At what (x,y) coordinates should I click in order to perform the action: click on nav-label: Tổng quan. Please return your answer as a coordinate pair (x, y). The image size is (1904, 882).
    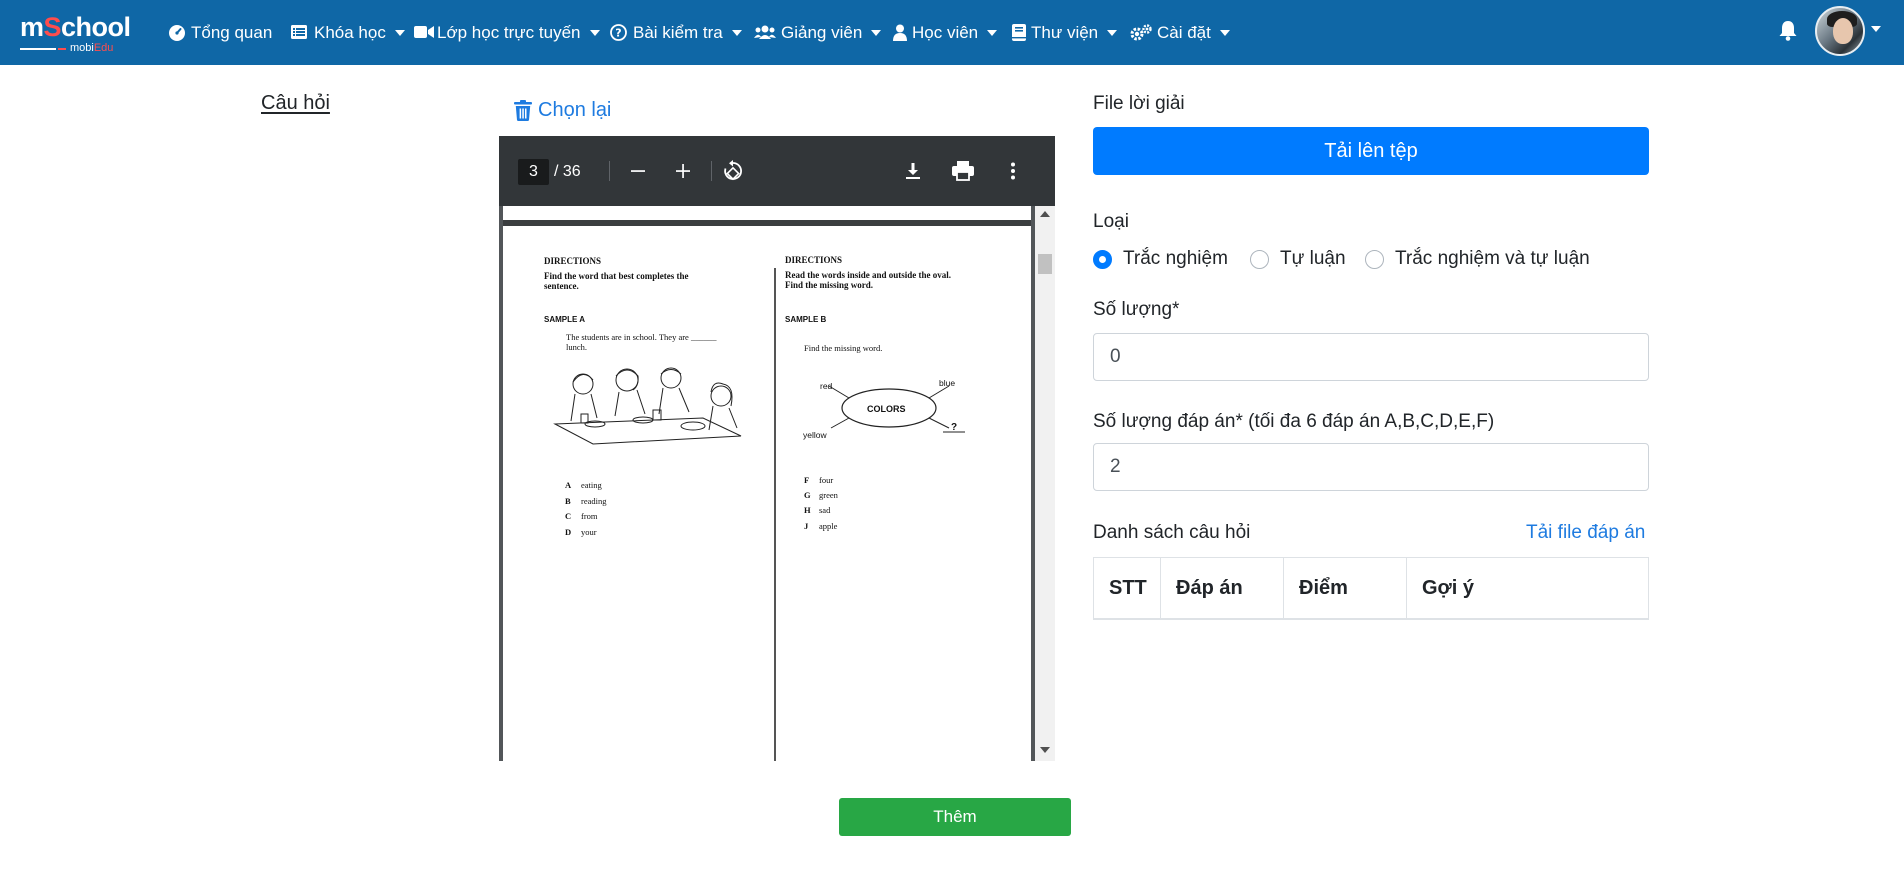
    Looking at the image, I should click on (232, 32).